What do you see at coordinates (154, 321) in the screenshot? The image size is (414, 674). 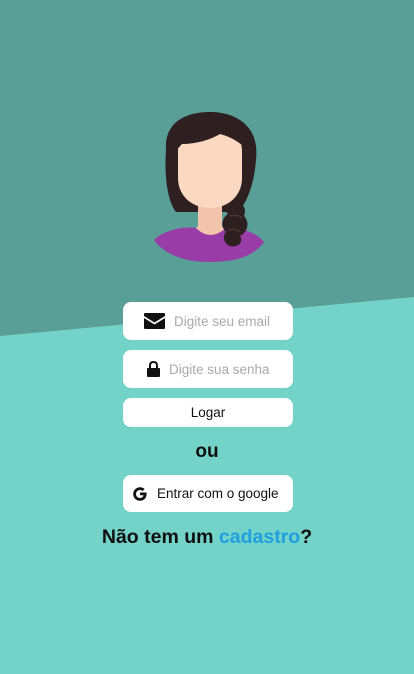 I see `envelope-icon` at bounding box center [154, 321].